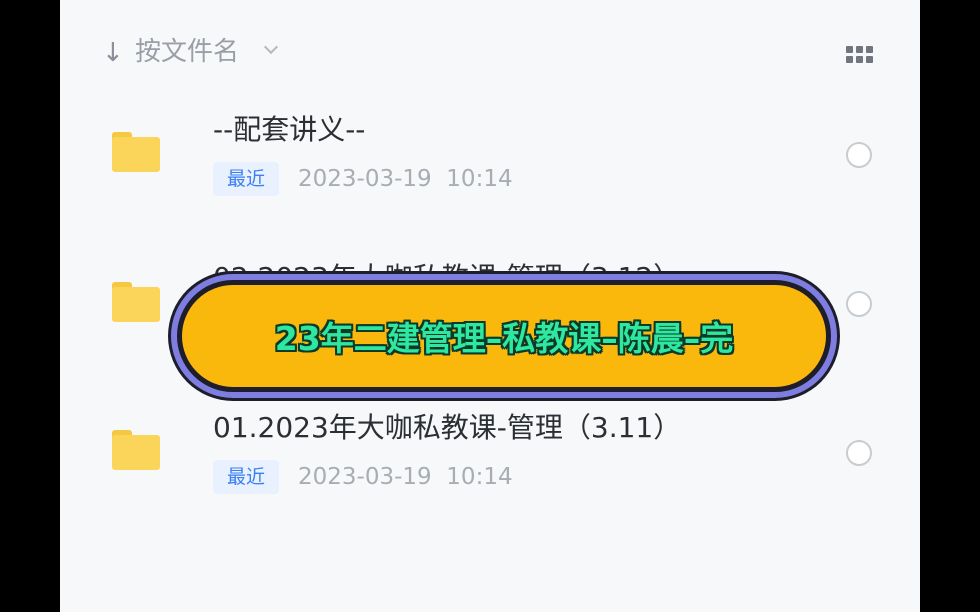 This screenshot has height=612, width=980. What do you see at coordinates (447, 427) in the screenshot?
I see `file-name: 01.2023年大咖私教课-管理（3.11）` at bounding box center [447, 427].